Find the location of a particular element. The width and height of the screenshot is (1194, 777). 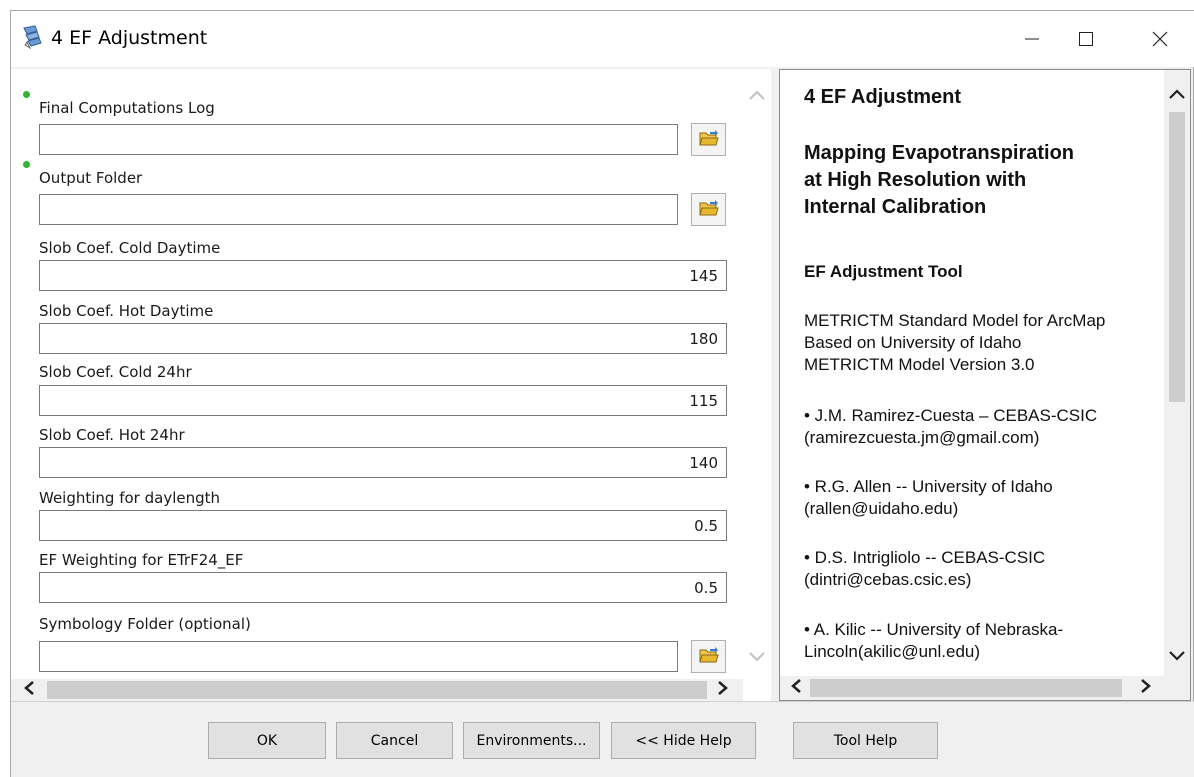

parameters-horizontal-scrollbar is located at coordinates (377, 690).